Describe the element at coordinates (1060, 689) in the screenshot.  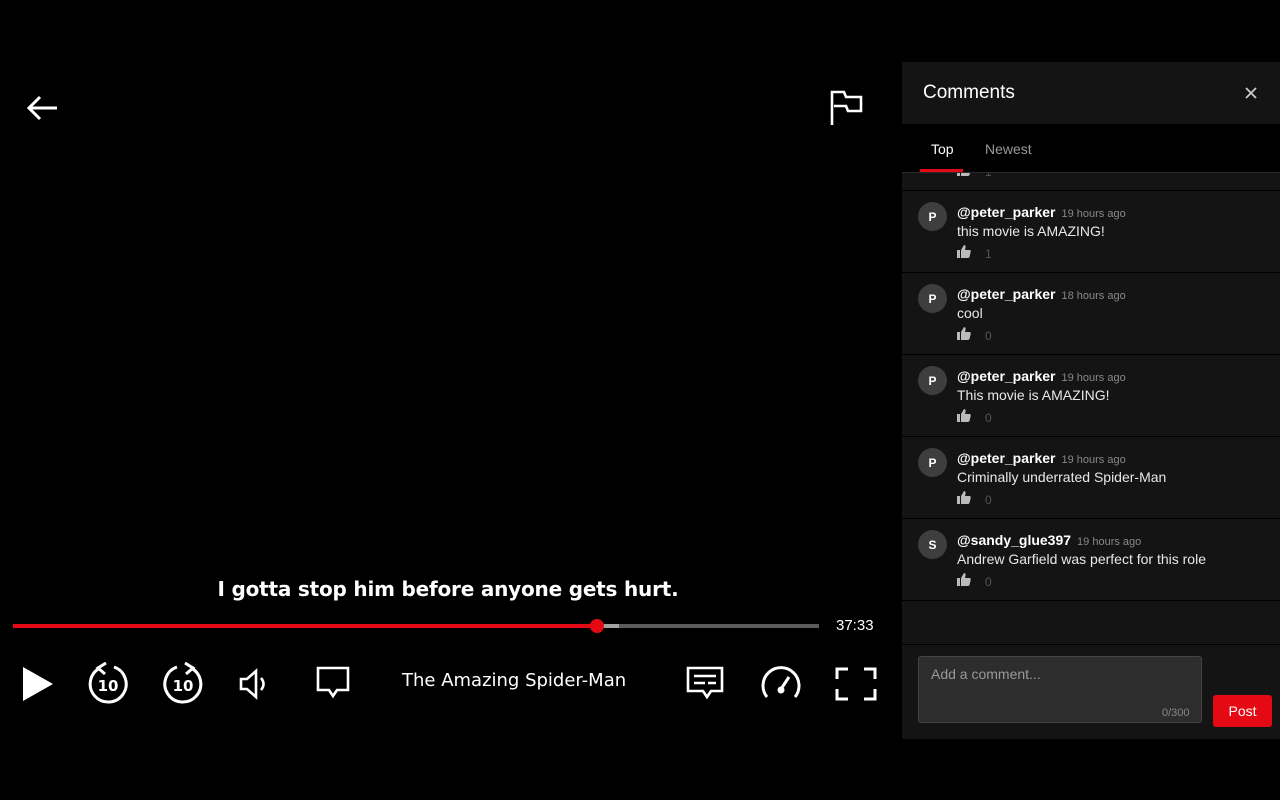
I see `comment-input` at that location.